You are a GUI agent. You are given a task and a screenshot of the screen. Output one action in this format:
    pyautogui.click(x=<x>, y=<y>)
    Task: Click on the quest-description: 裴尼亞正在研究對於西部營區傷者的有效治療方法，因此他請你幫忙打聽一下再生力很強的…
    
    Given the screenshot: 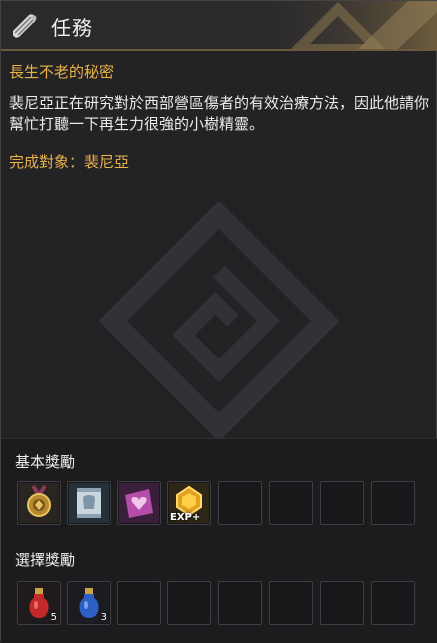 What is the action you would take?
    pyautogui.click(x=219, y=113)
    